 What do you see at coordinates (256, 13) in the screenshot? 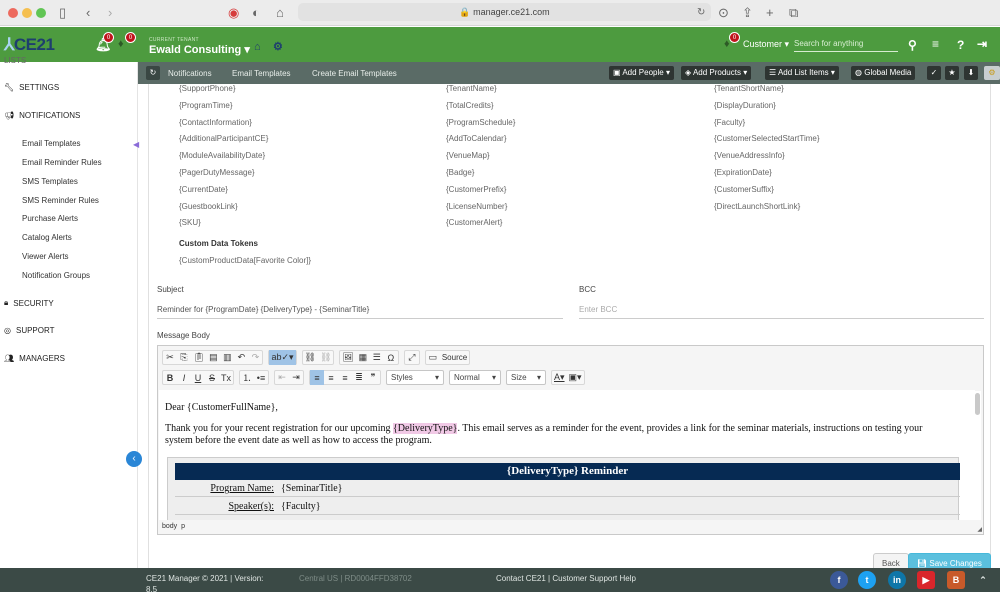
I see `shield-half-icon: ◐` at bounding box center [256, 13].